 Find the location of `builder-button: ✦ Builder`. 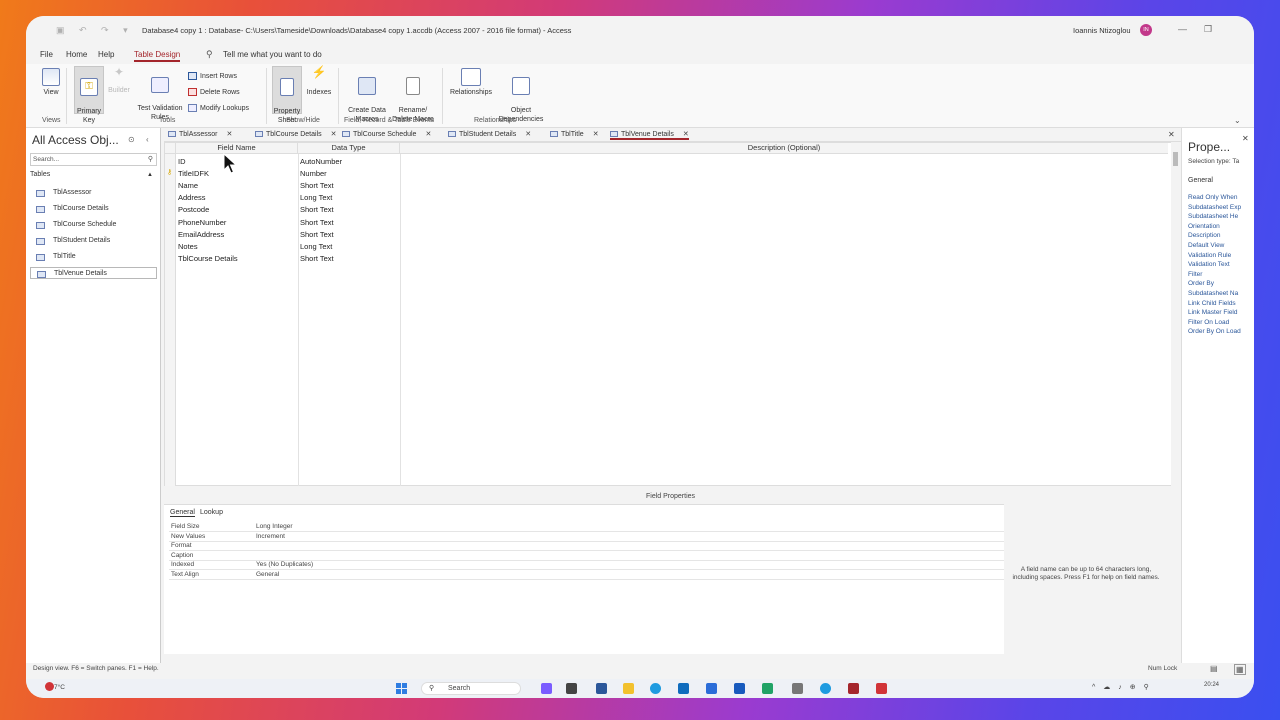

builder-button: ✦ Builder is located at coordinates (119, 80).